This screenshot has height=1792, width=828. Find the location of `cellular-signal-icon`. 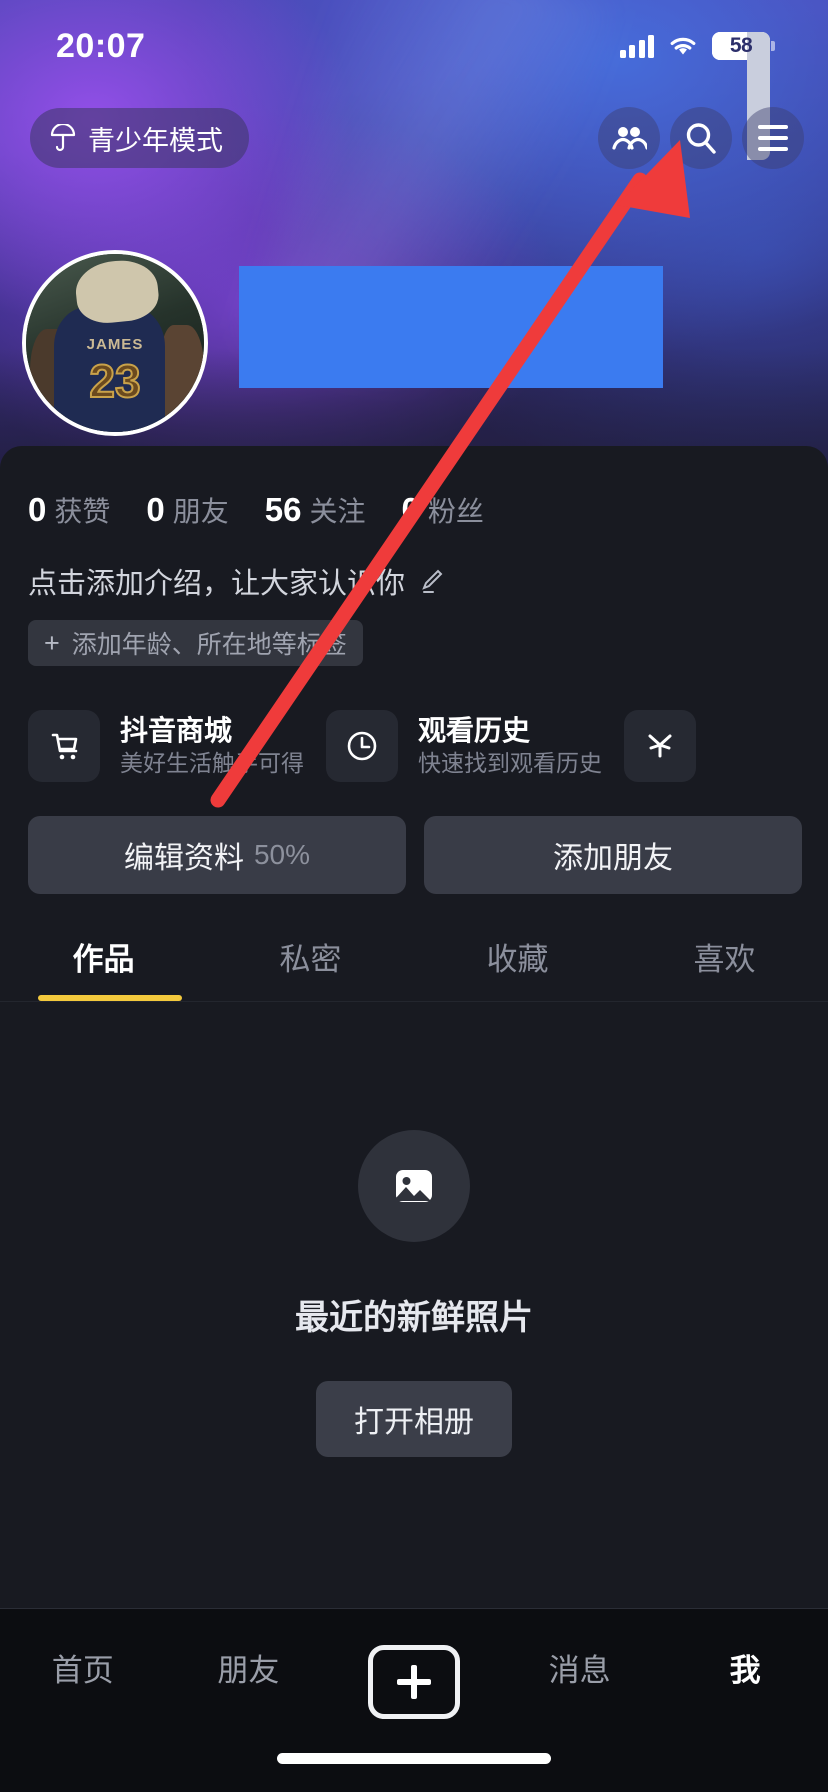

cellular-signal-icon is located at coordinates (636, 46).